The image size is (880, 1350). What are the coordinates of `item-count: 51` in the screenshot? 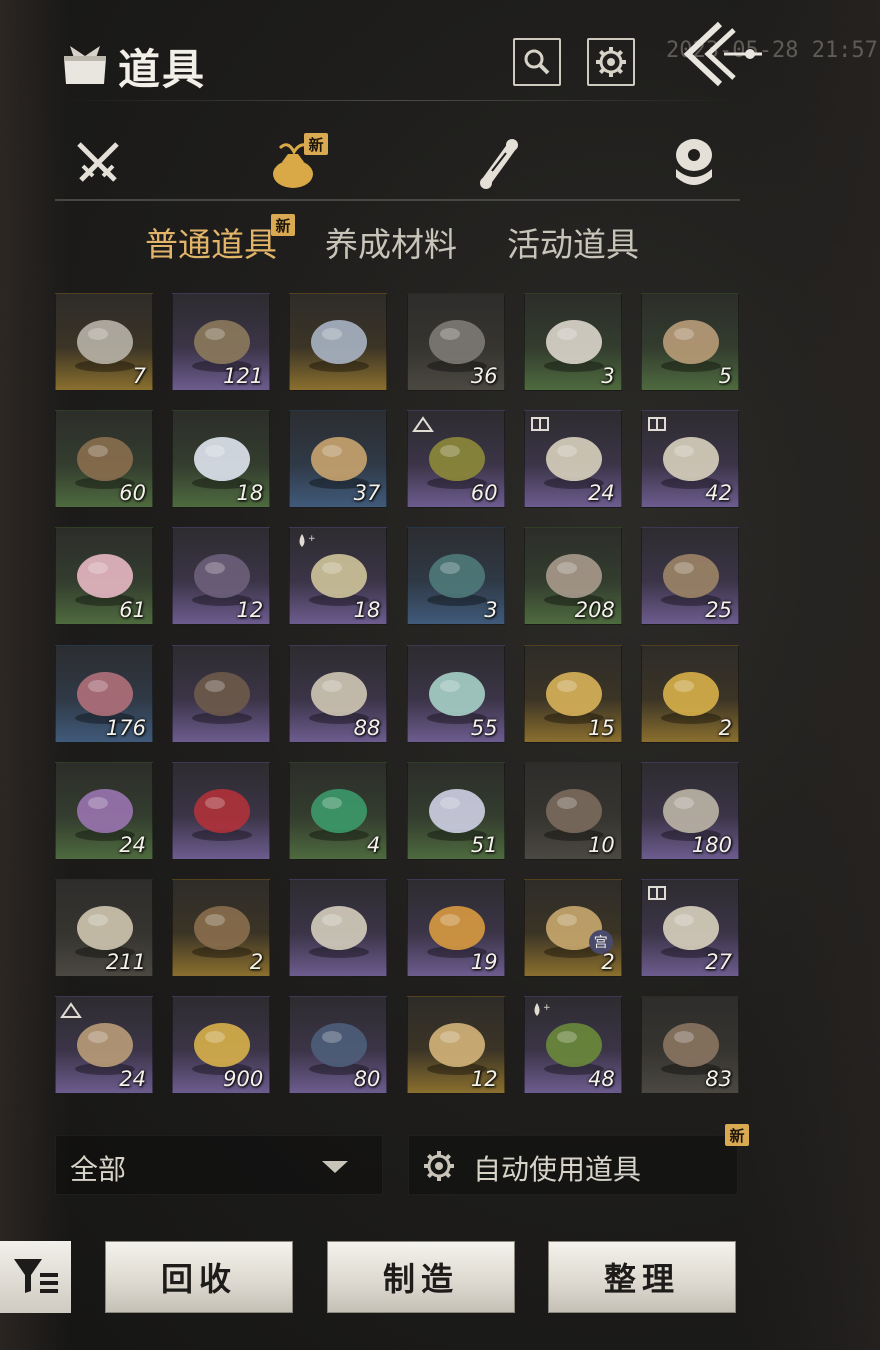 It's located at (484, 844).